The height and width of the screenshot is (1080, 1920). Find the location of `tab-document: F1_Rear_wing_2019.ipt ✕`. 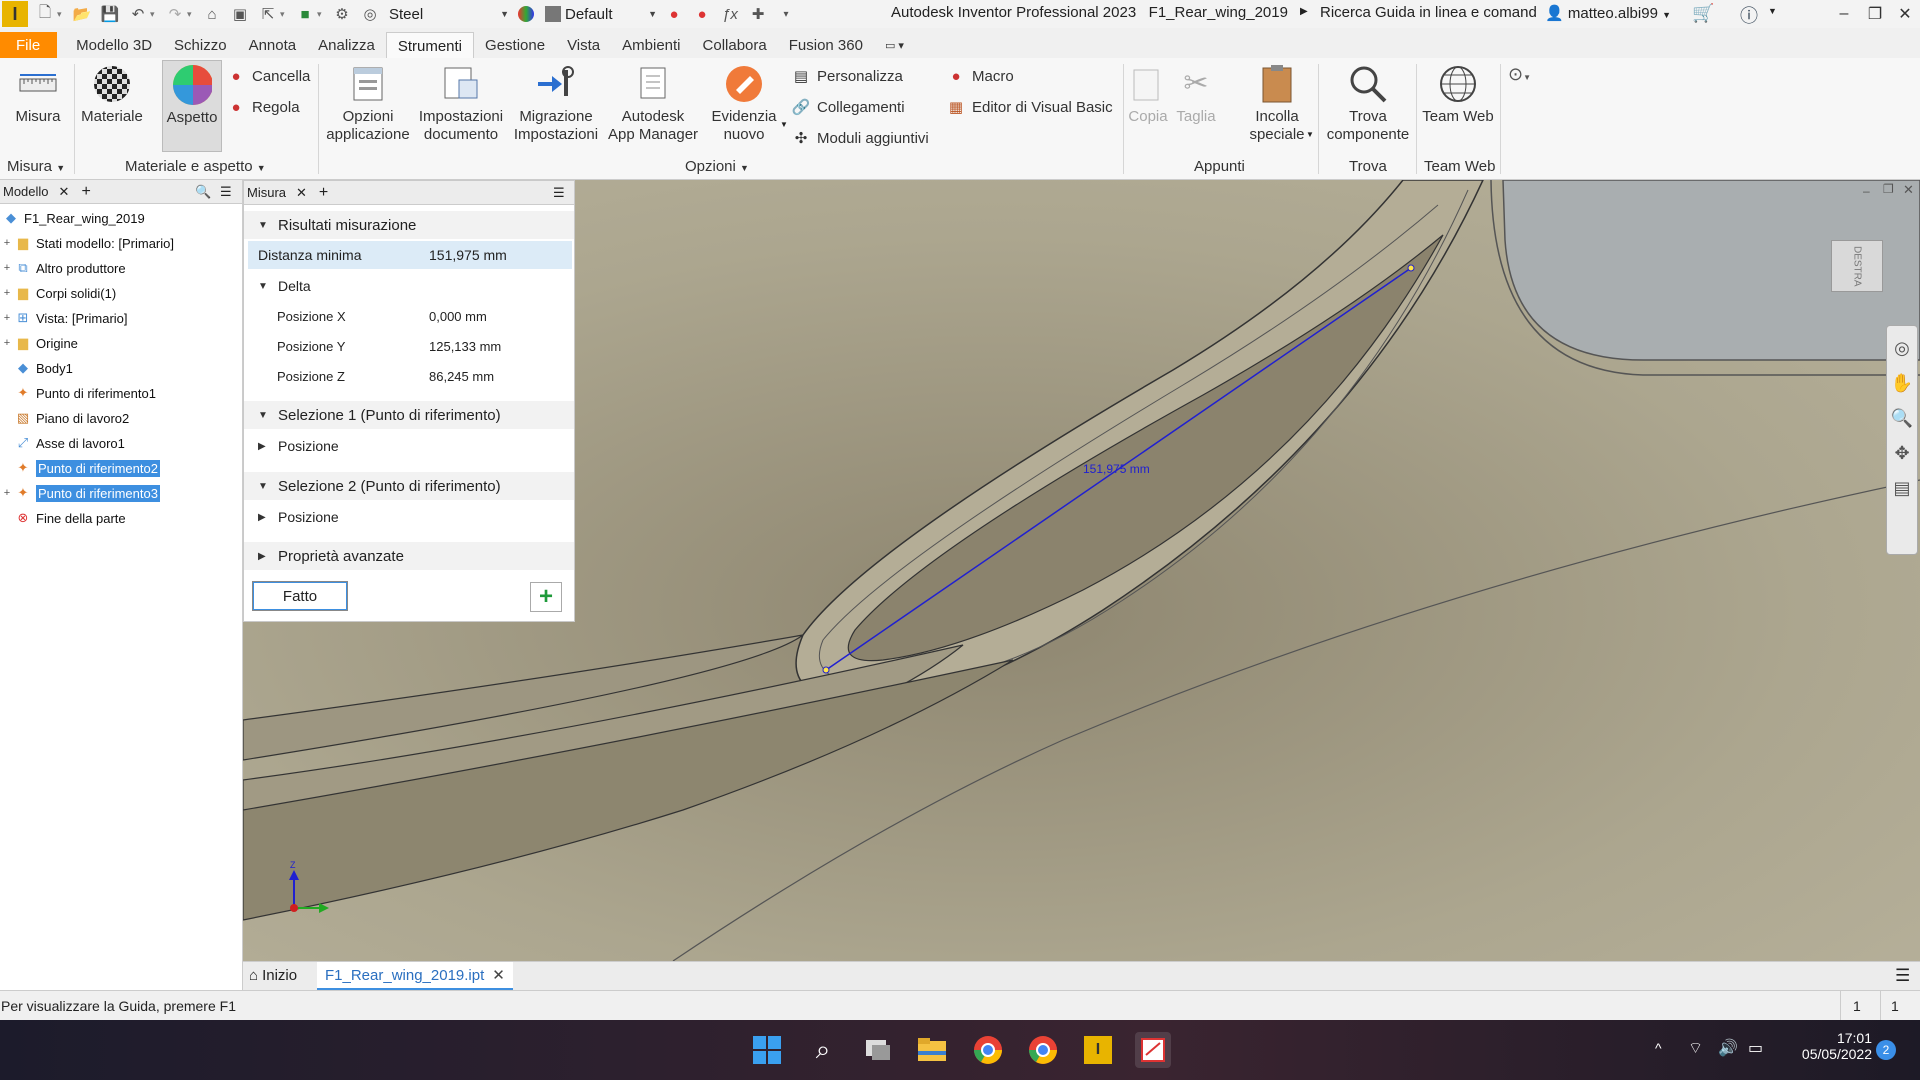

tab-document: F1_Rear_wing_2019.ipt ✕ is located at coordinates (415, 976).